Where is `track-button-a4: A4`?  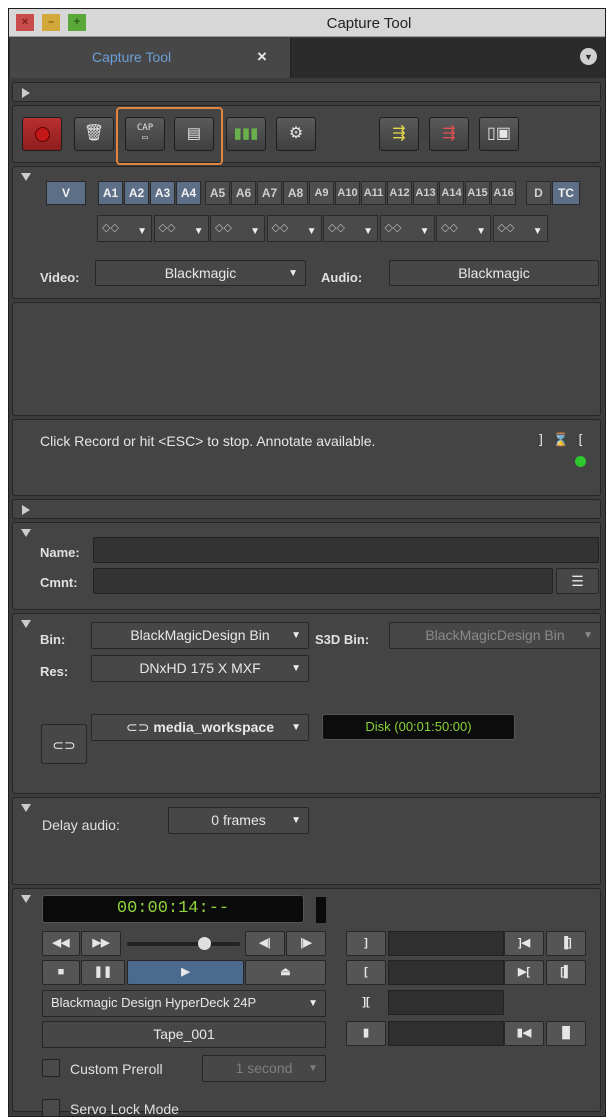 track-button-a4: A4 is located at coordinates (188, 193).